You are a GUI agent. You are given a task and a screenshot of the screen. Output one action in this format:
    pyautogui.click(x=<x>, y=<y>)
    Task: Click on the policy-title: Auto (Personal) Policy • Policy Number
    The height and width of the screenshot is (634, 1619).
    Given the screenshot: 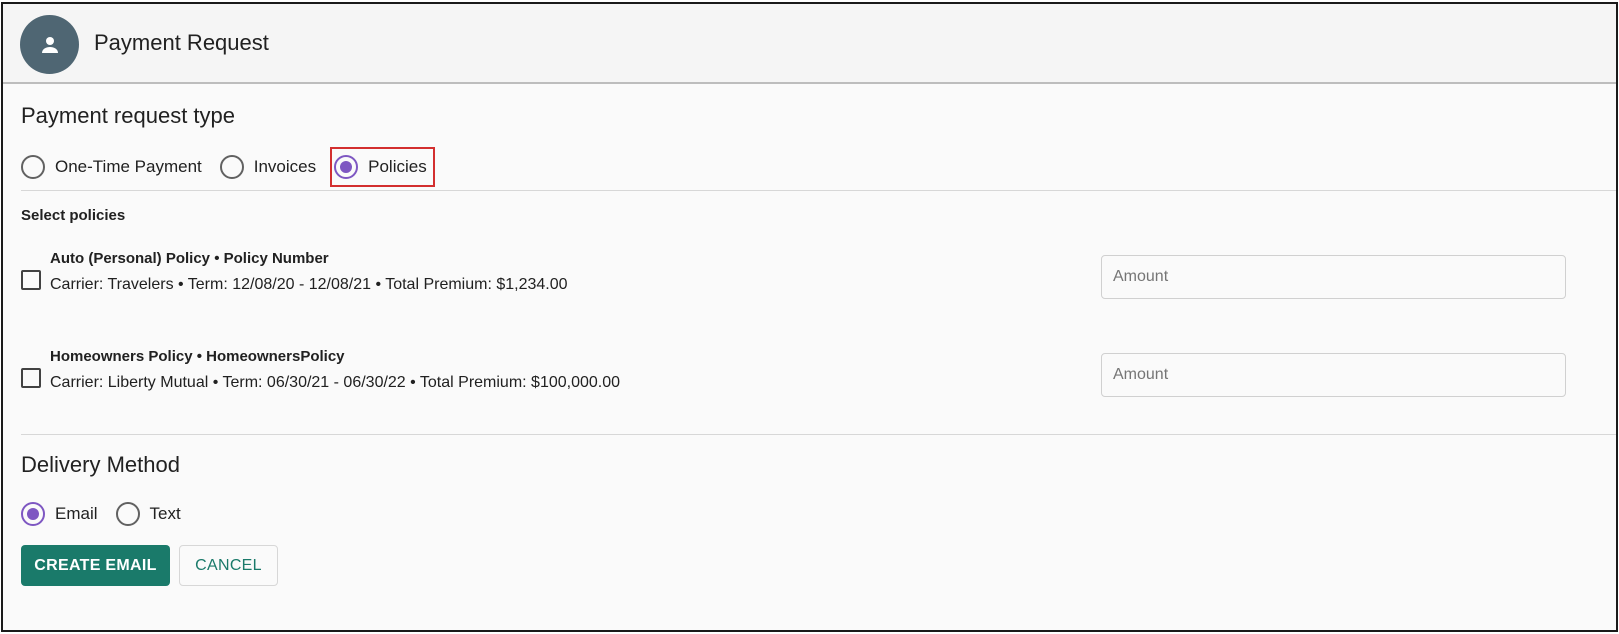 What is the action you would take?
    pyautogui.click(x=189, y=258)
    